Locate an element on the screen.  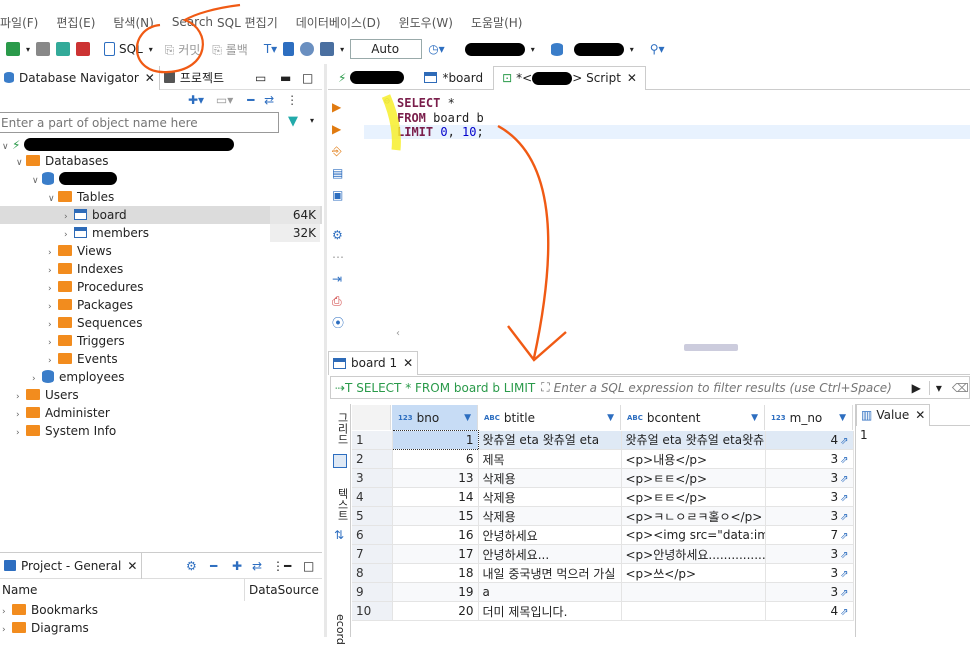
annotation-arrow is located at coordinates (523, 241).